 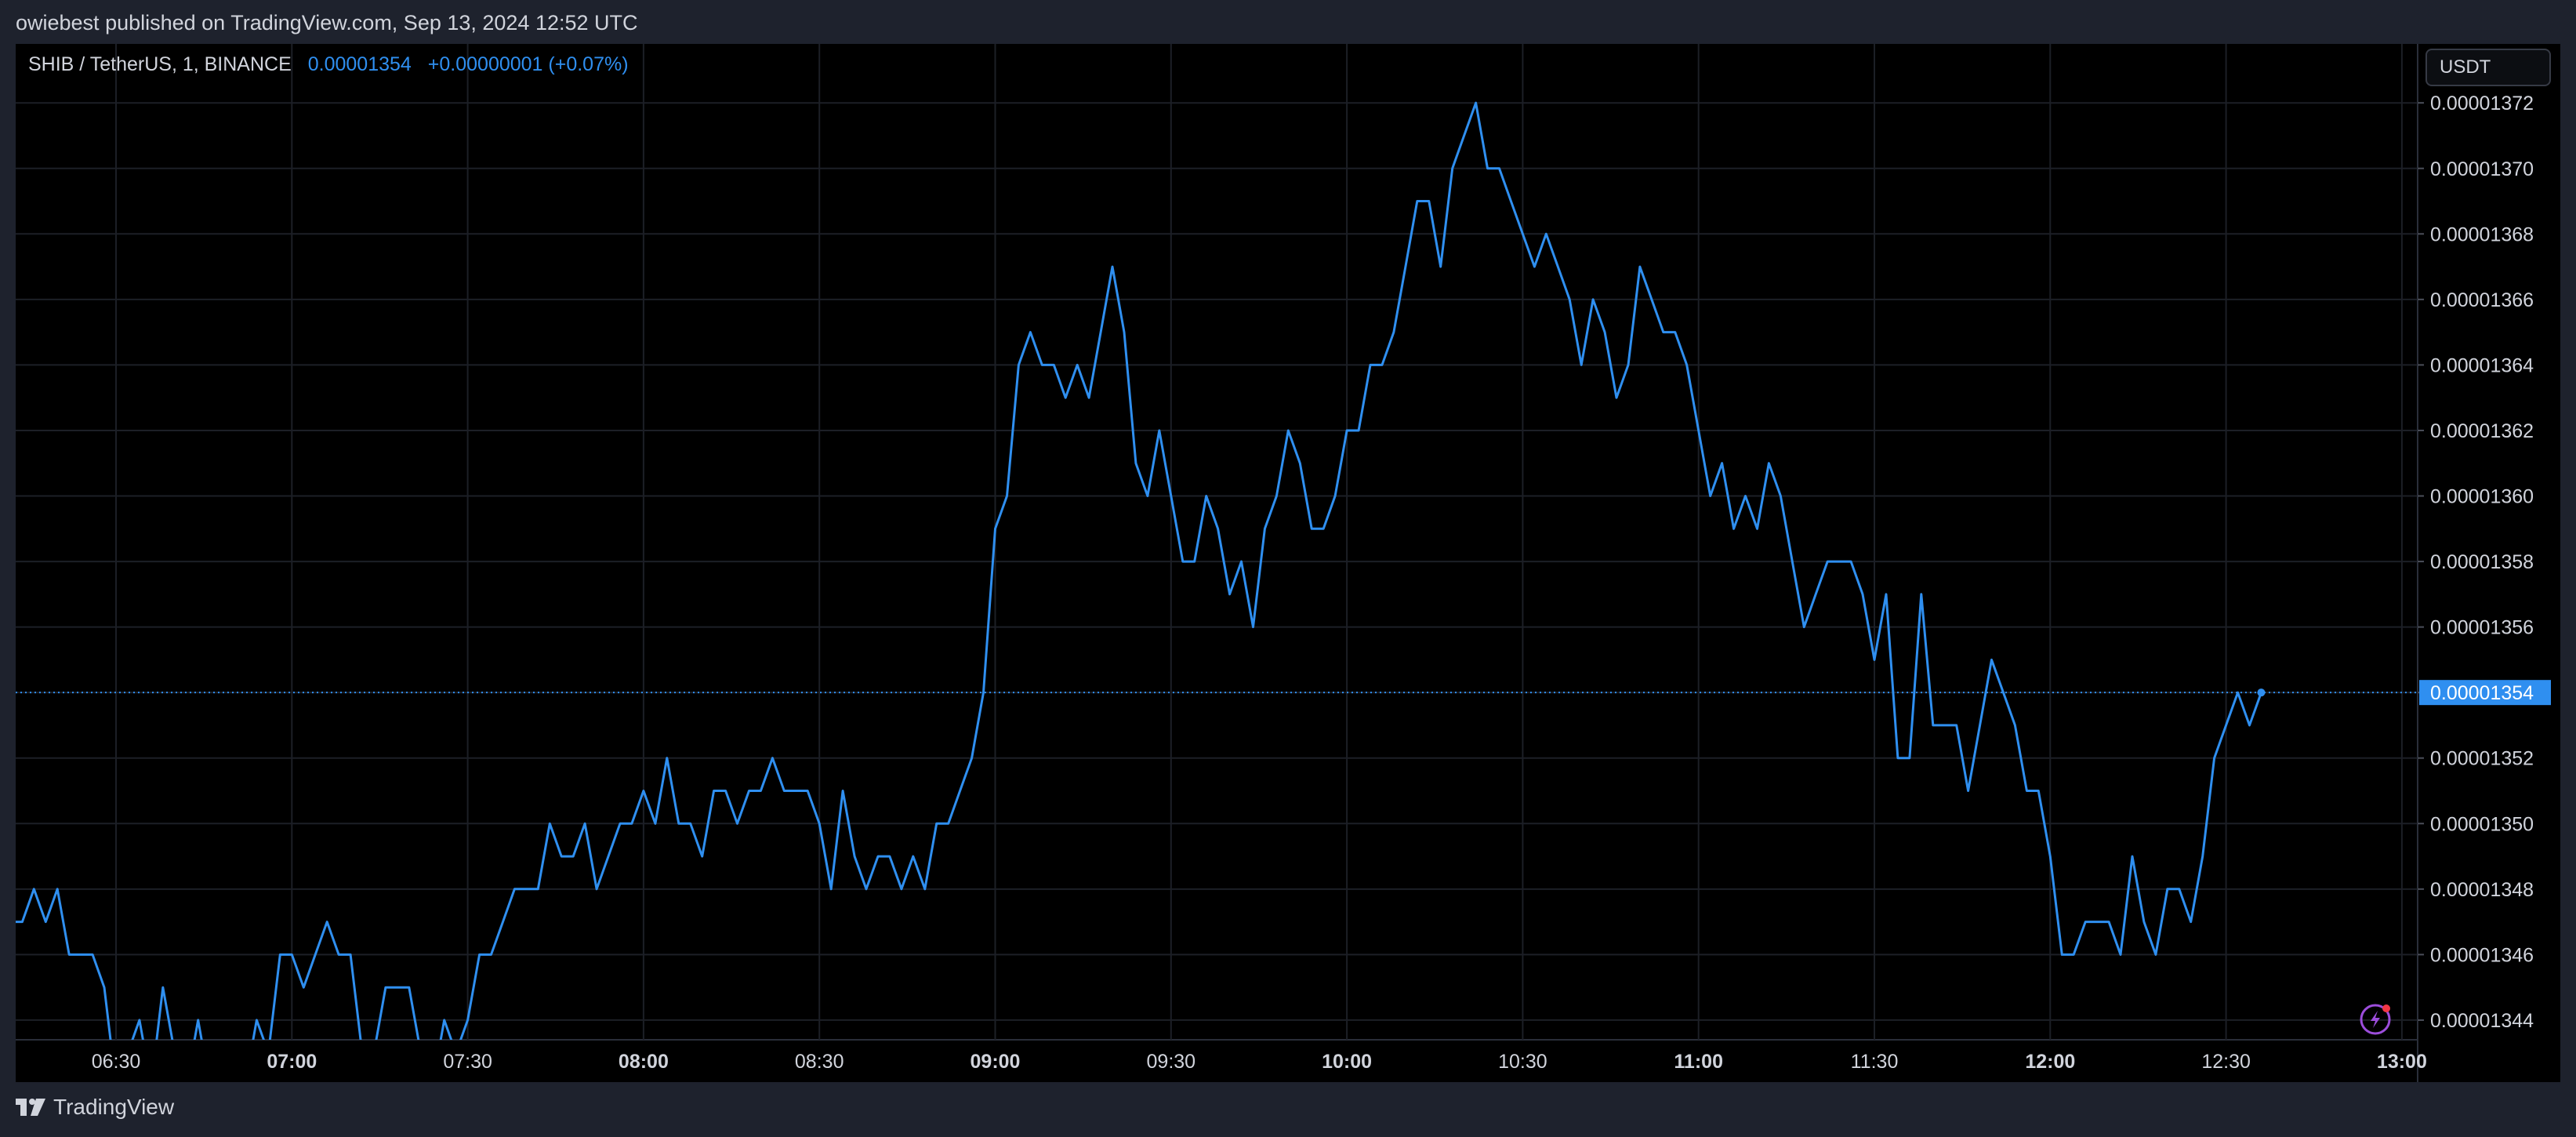 What do you see at coordinates (2482, 1021) in the screenshot?
I see `y-tick-label: 0.00001344` at bounding box center [2482, 1021].